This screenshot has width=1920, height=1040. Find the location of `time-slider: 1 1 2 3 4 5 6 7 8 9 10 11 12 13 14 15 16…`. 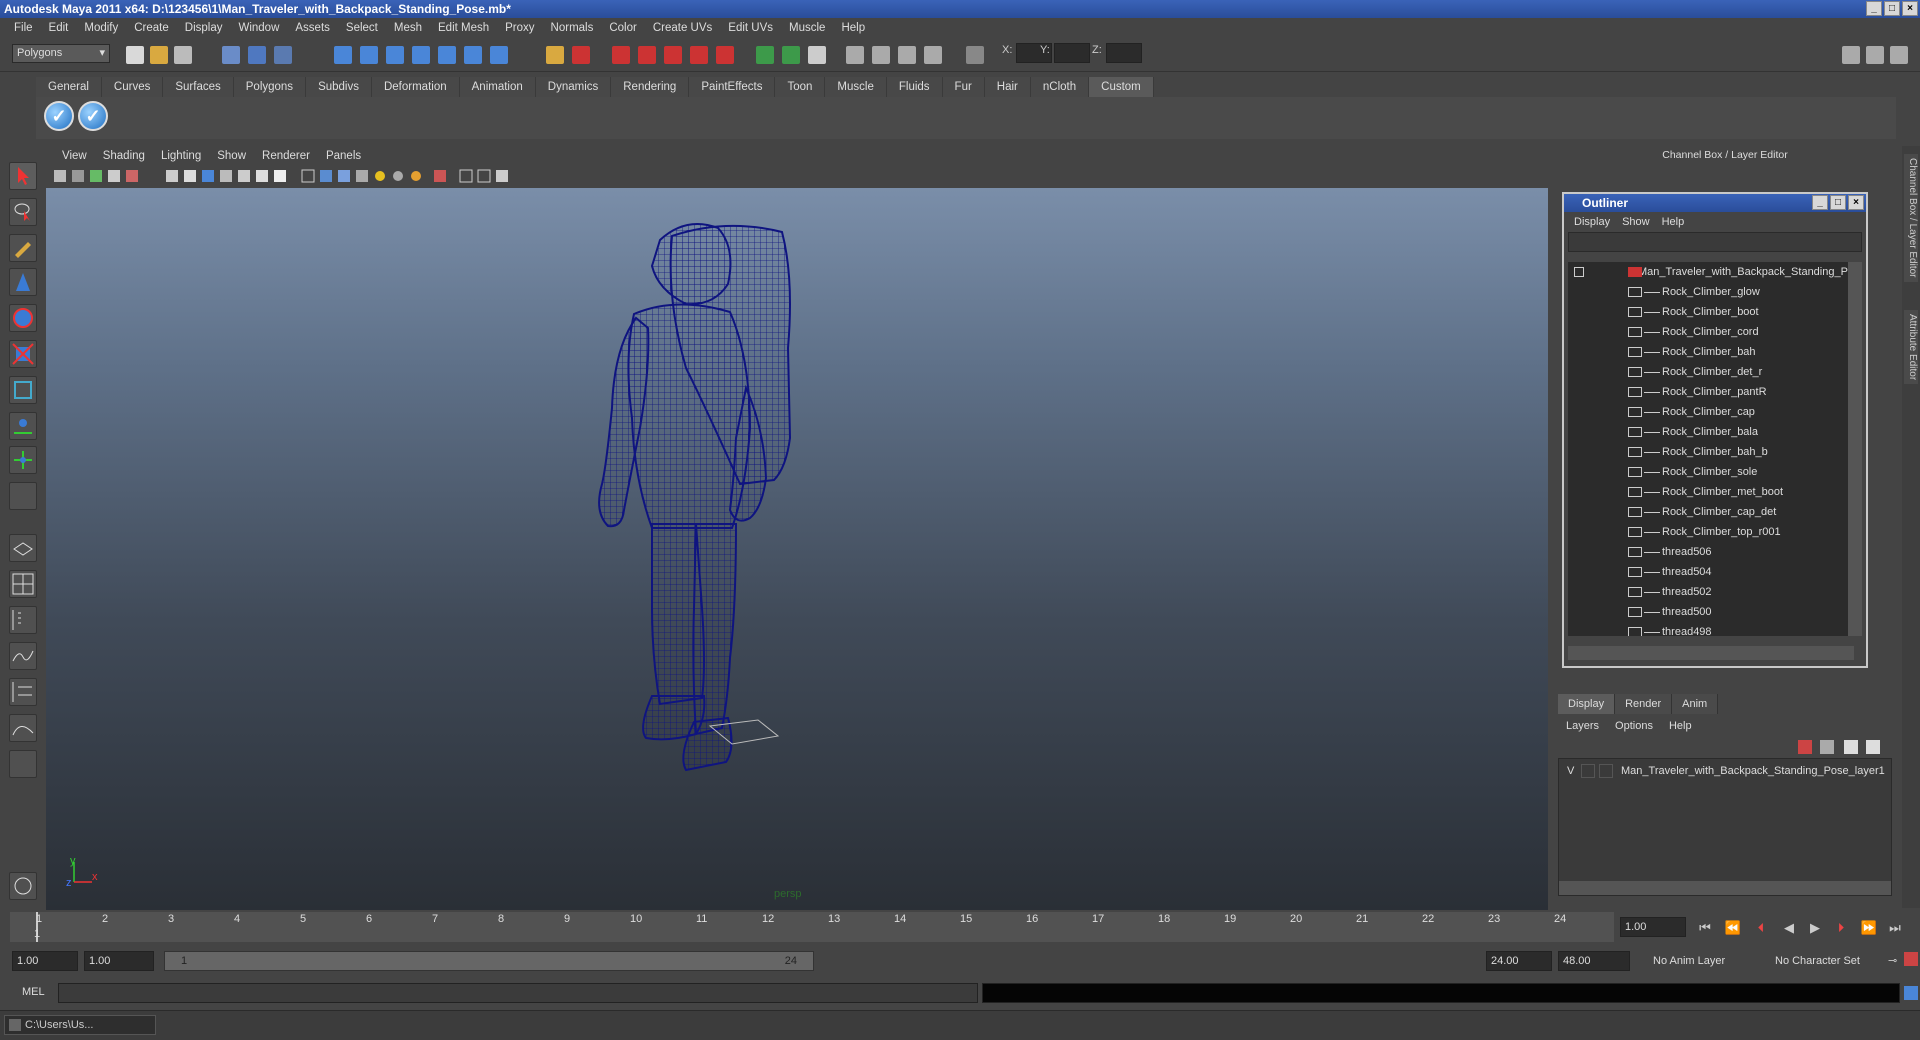

time-slider: 1 1 2 3 4 5 6 7 8 9 10 11 12 13 14 15 16… is located at coordinates (812, 927).